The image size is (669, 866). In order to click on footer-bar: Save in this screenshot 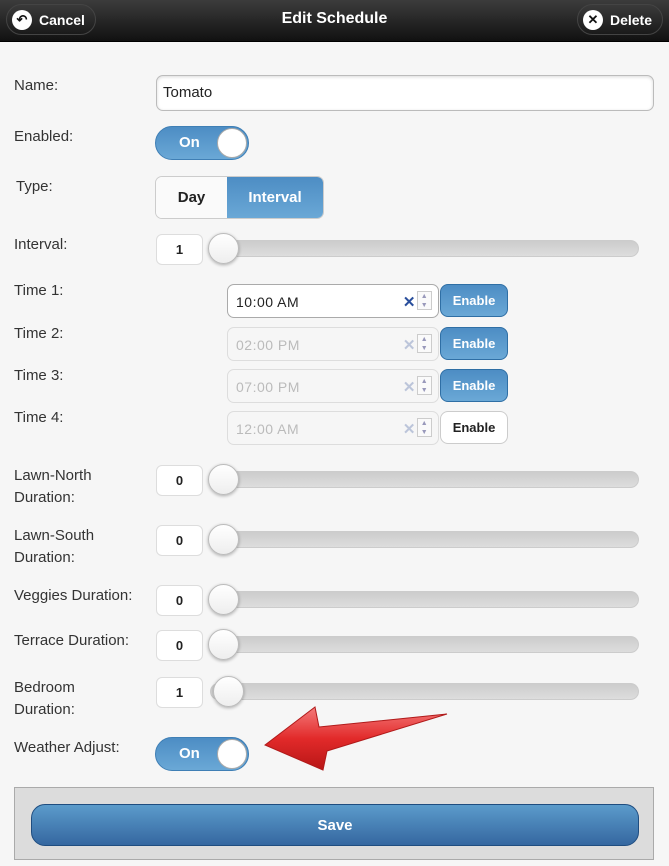, I will do `click(334, 823)`.